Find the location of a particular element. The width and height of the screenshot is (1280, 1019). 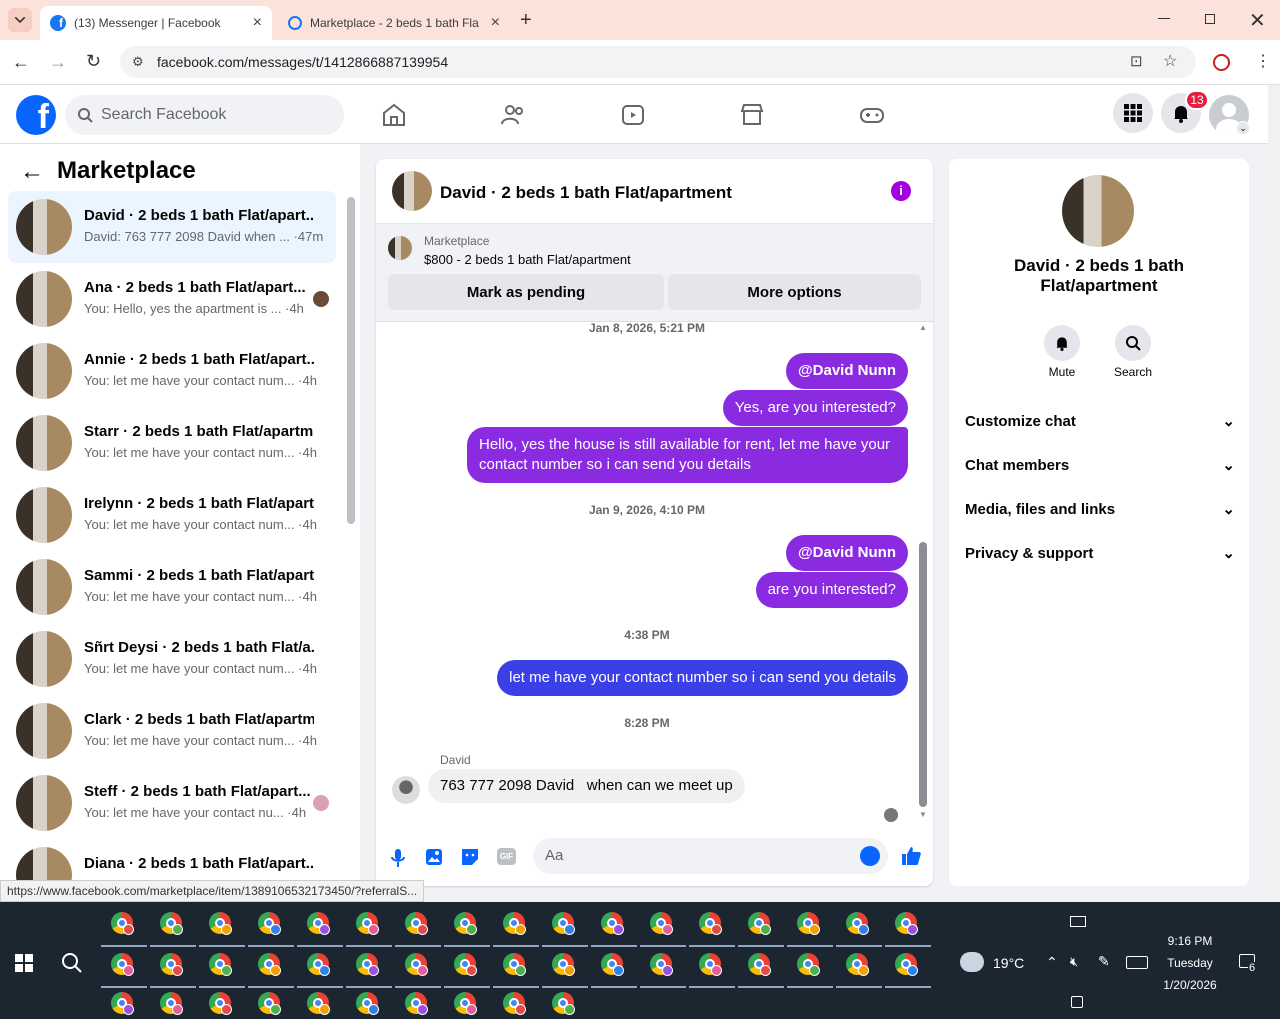

mark-as-pending-button: Mark as pending is located at coordinates (526, 292).